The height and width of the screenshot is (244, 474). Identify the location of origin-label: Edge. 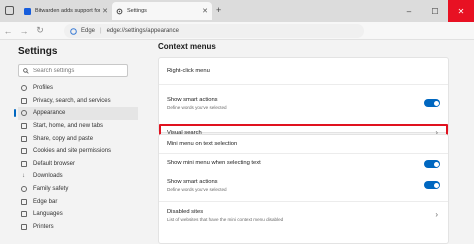
(88, 31).